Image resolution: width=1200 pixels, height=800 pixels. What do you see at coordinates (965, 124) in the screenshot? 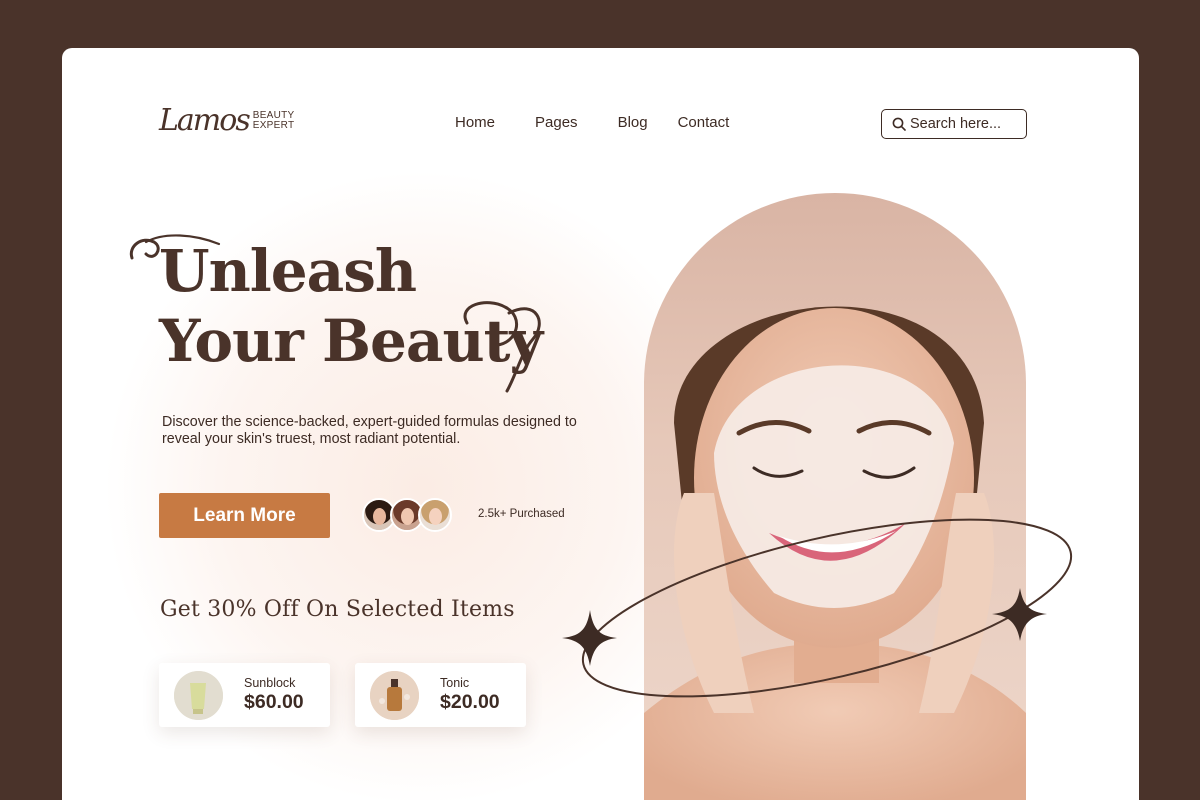
I see `search-input` at bounding box center [965, 124].